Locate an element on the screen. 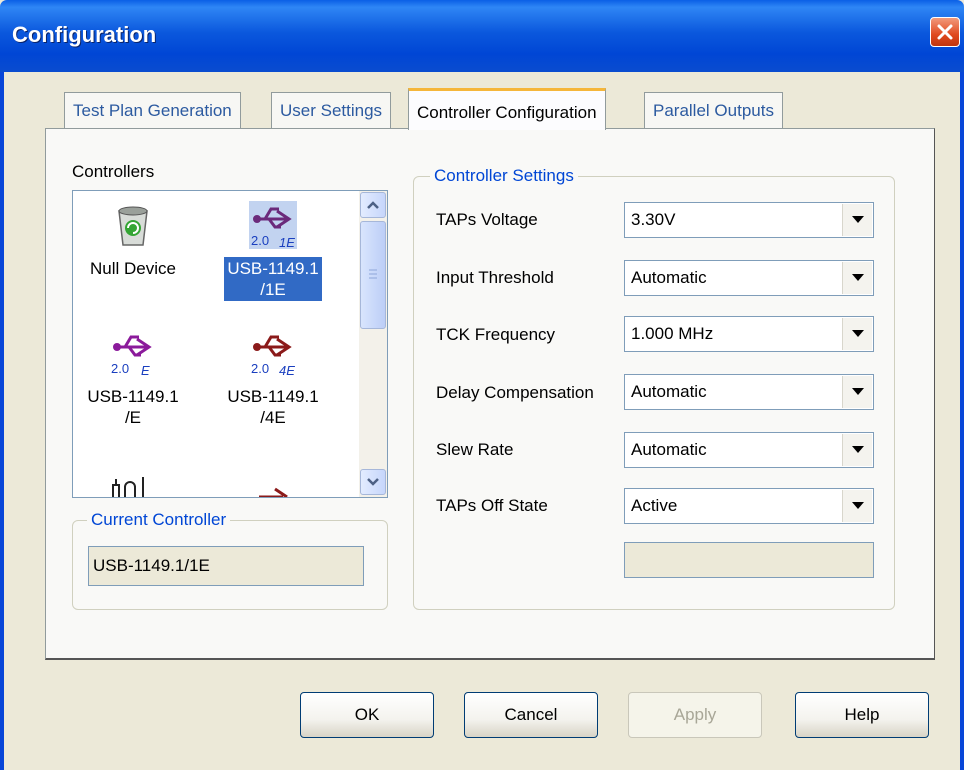 This screenshot has width=964, height=770. window-frame-right is located at coordinates (962, 421).